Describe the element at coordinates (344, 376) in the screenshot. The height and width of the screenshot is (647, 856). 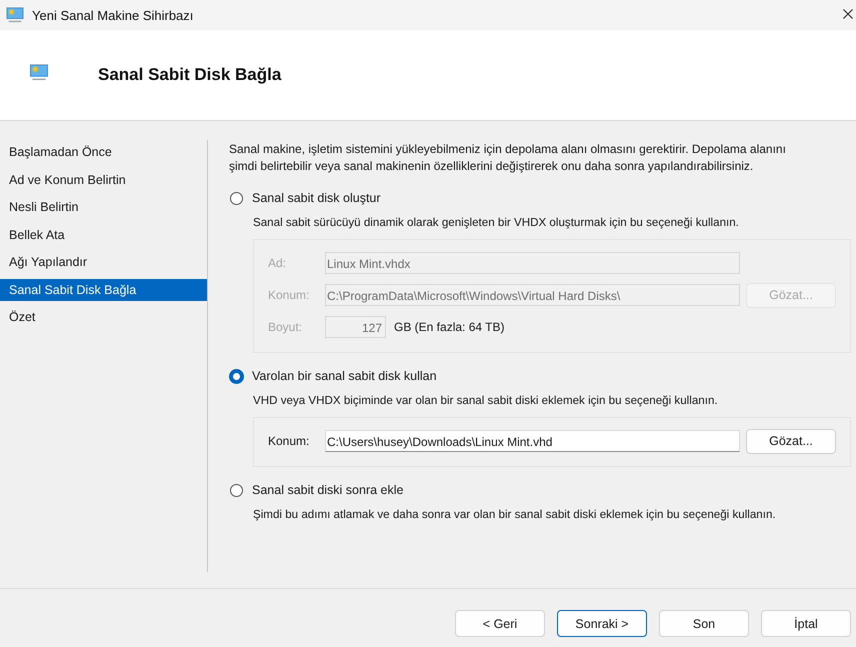
I see `radio-label: Varolan bir sanal sabit disk kullan` at that location.